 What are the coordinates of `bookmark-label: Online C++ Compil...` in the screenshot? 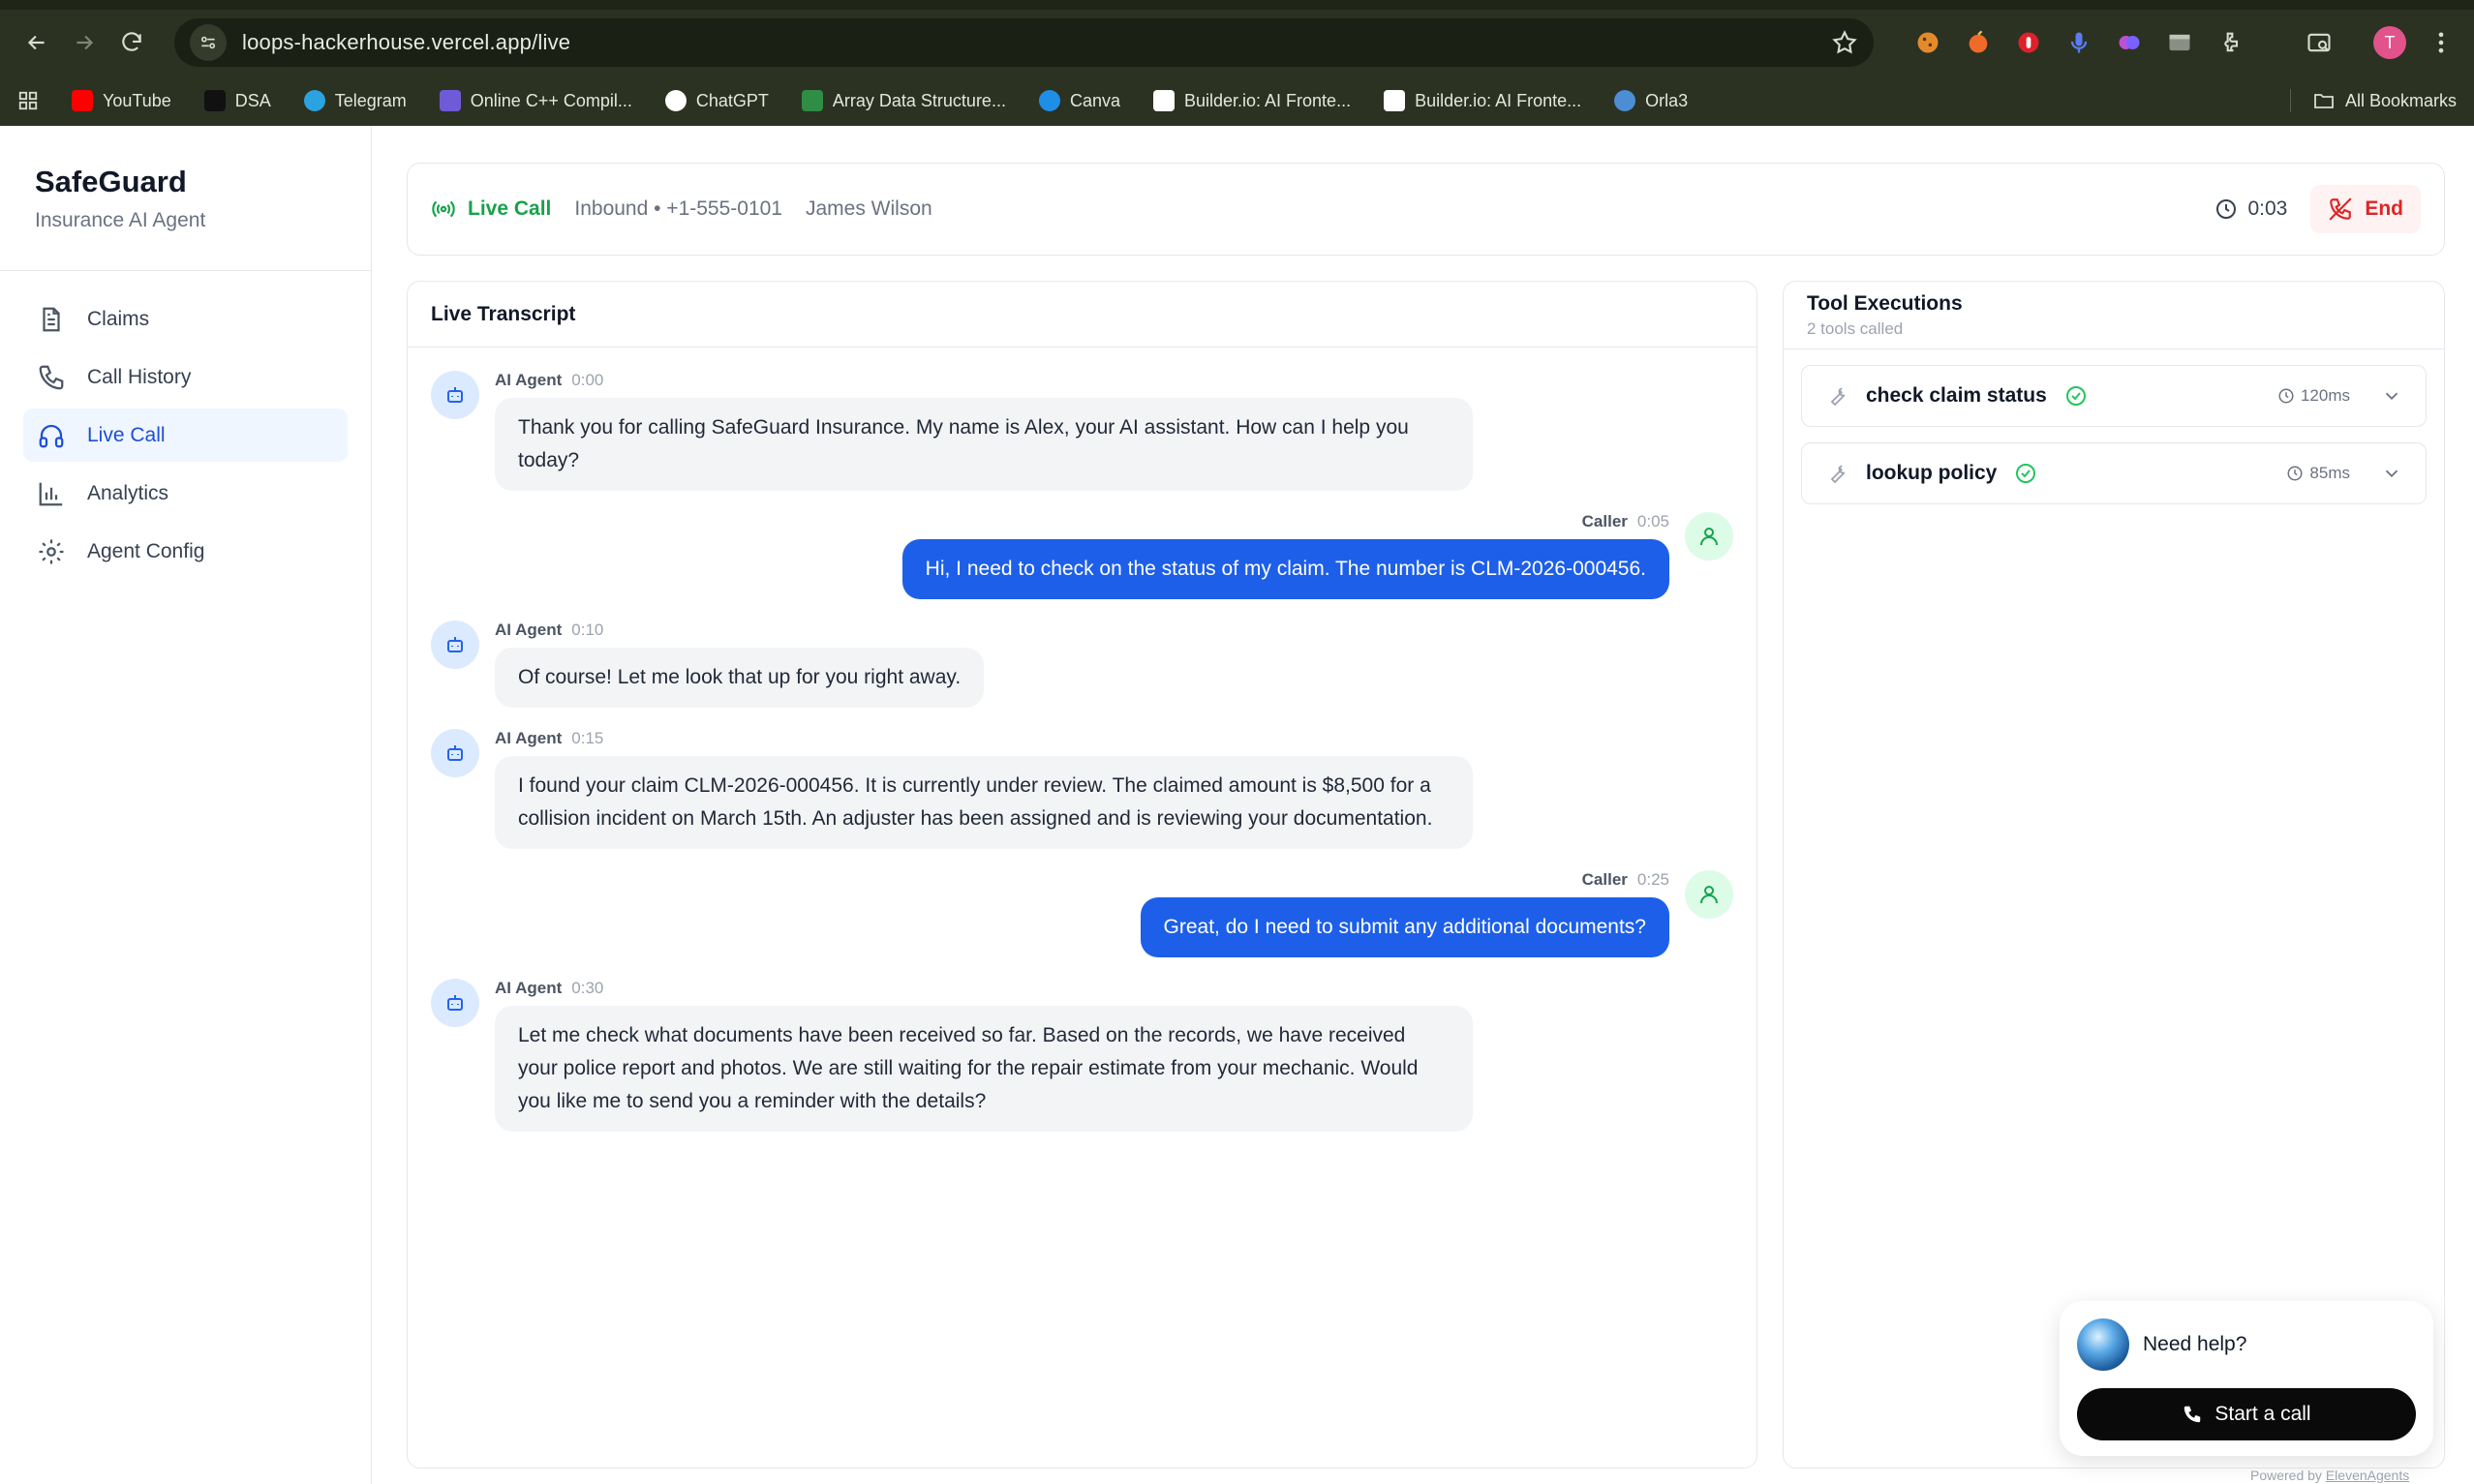 It's located at (551, 100).